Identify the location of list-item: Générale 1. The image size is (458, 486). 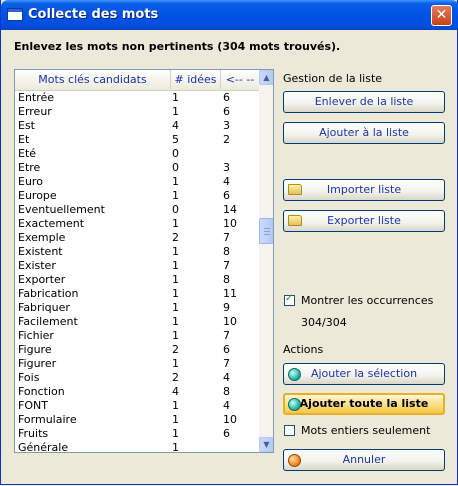
(137, 447).